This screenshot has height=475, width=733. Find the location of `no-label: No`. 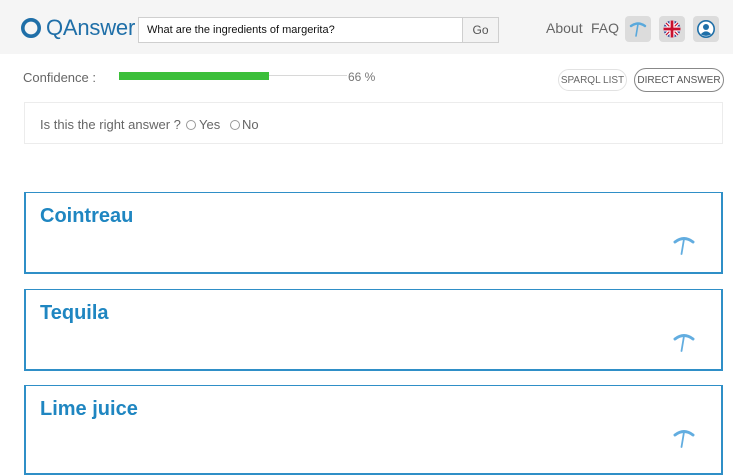

no-label: No is located at coordinates (250, 124).